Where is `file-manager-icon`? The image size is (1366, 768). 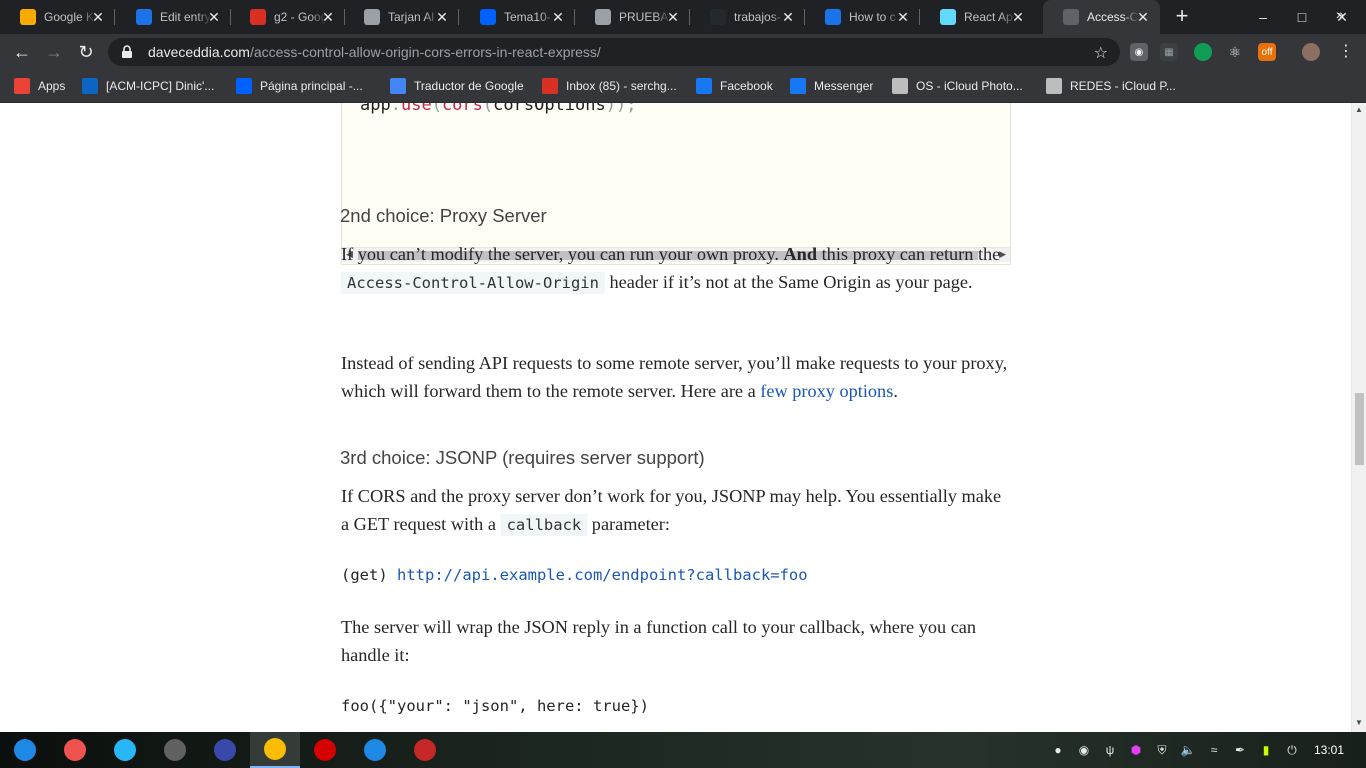 file-manager-icon is located at coordinates (125, 750).